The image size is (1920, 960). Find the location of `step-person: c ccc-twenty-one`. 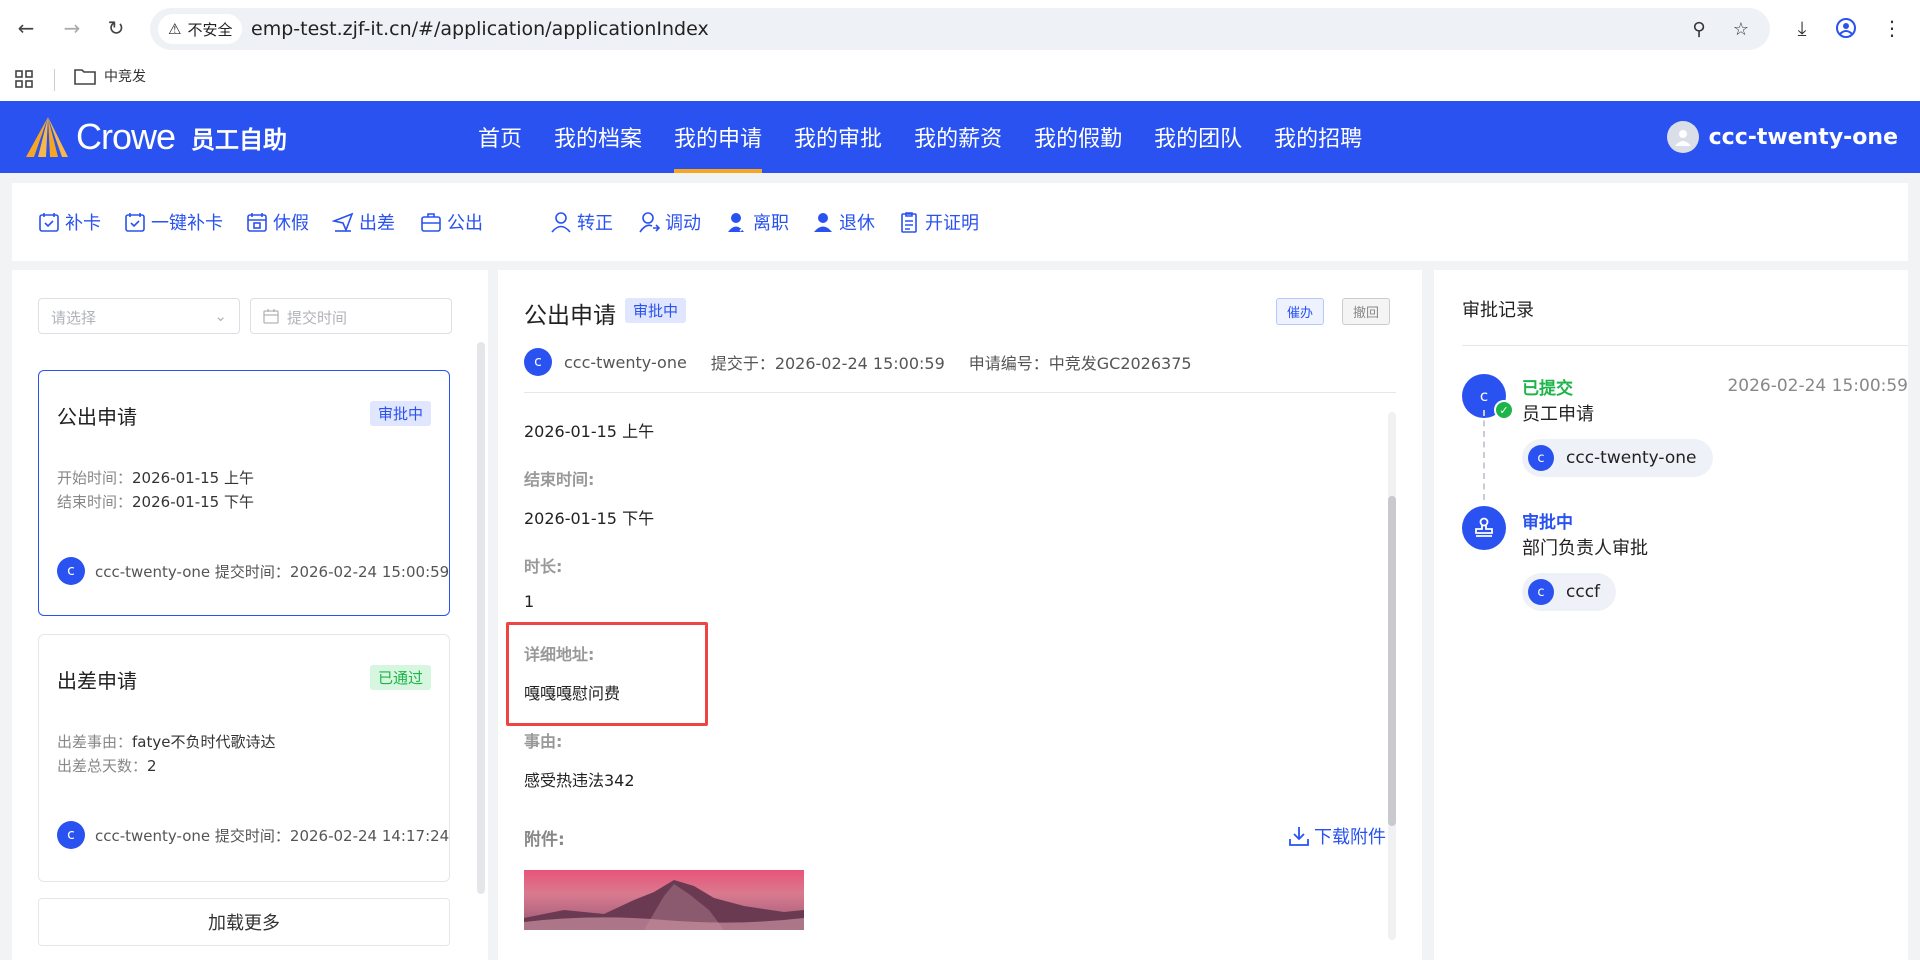

step-person: c ccc-twenty-one is located at coordinates (1617, 458).